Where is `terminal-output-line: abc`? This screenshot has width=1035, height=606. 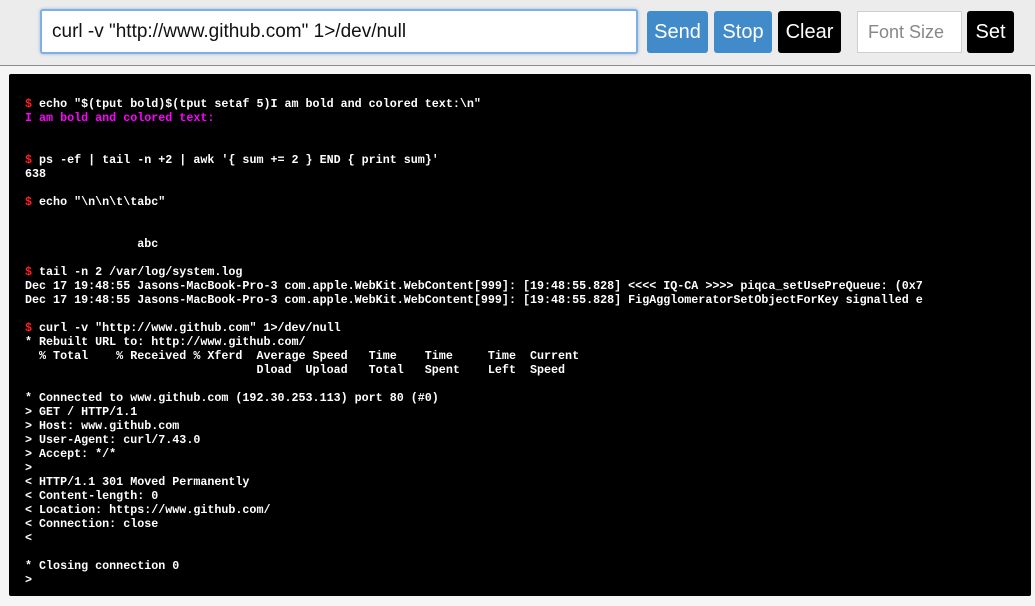
terminal-output-line: abc is located at coordinates (92, 244).